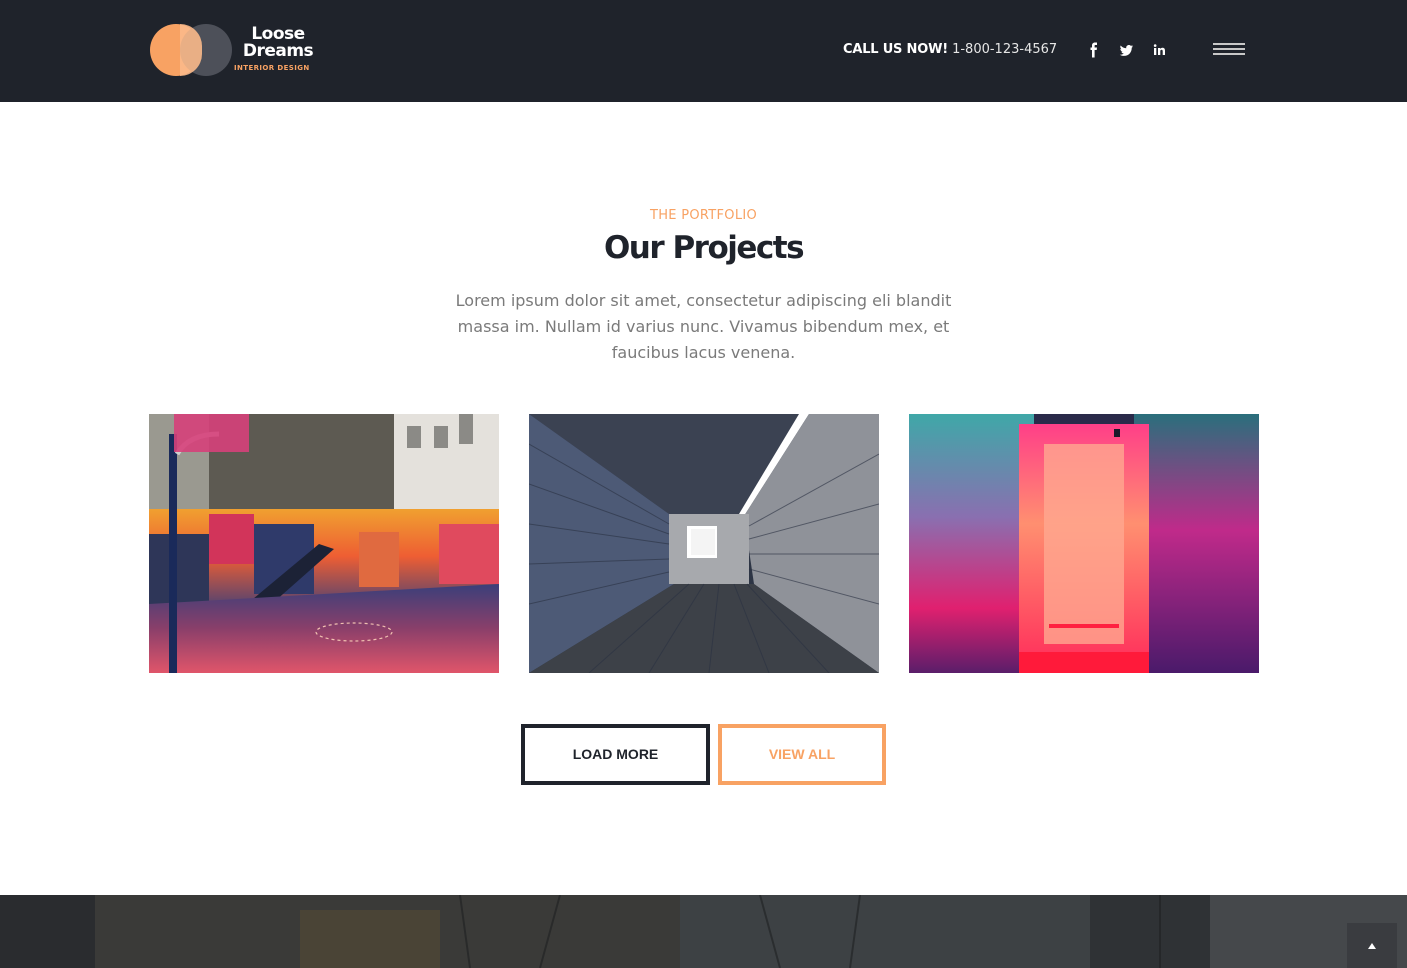 Image resolution: width=1407 pixels, height=968 pixels. Describe the element at coordinates (704, 543) in the screenshot. I see `project-wooden-corridor` at that location.